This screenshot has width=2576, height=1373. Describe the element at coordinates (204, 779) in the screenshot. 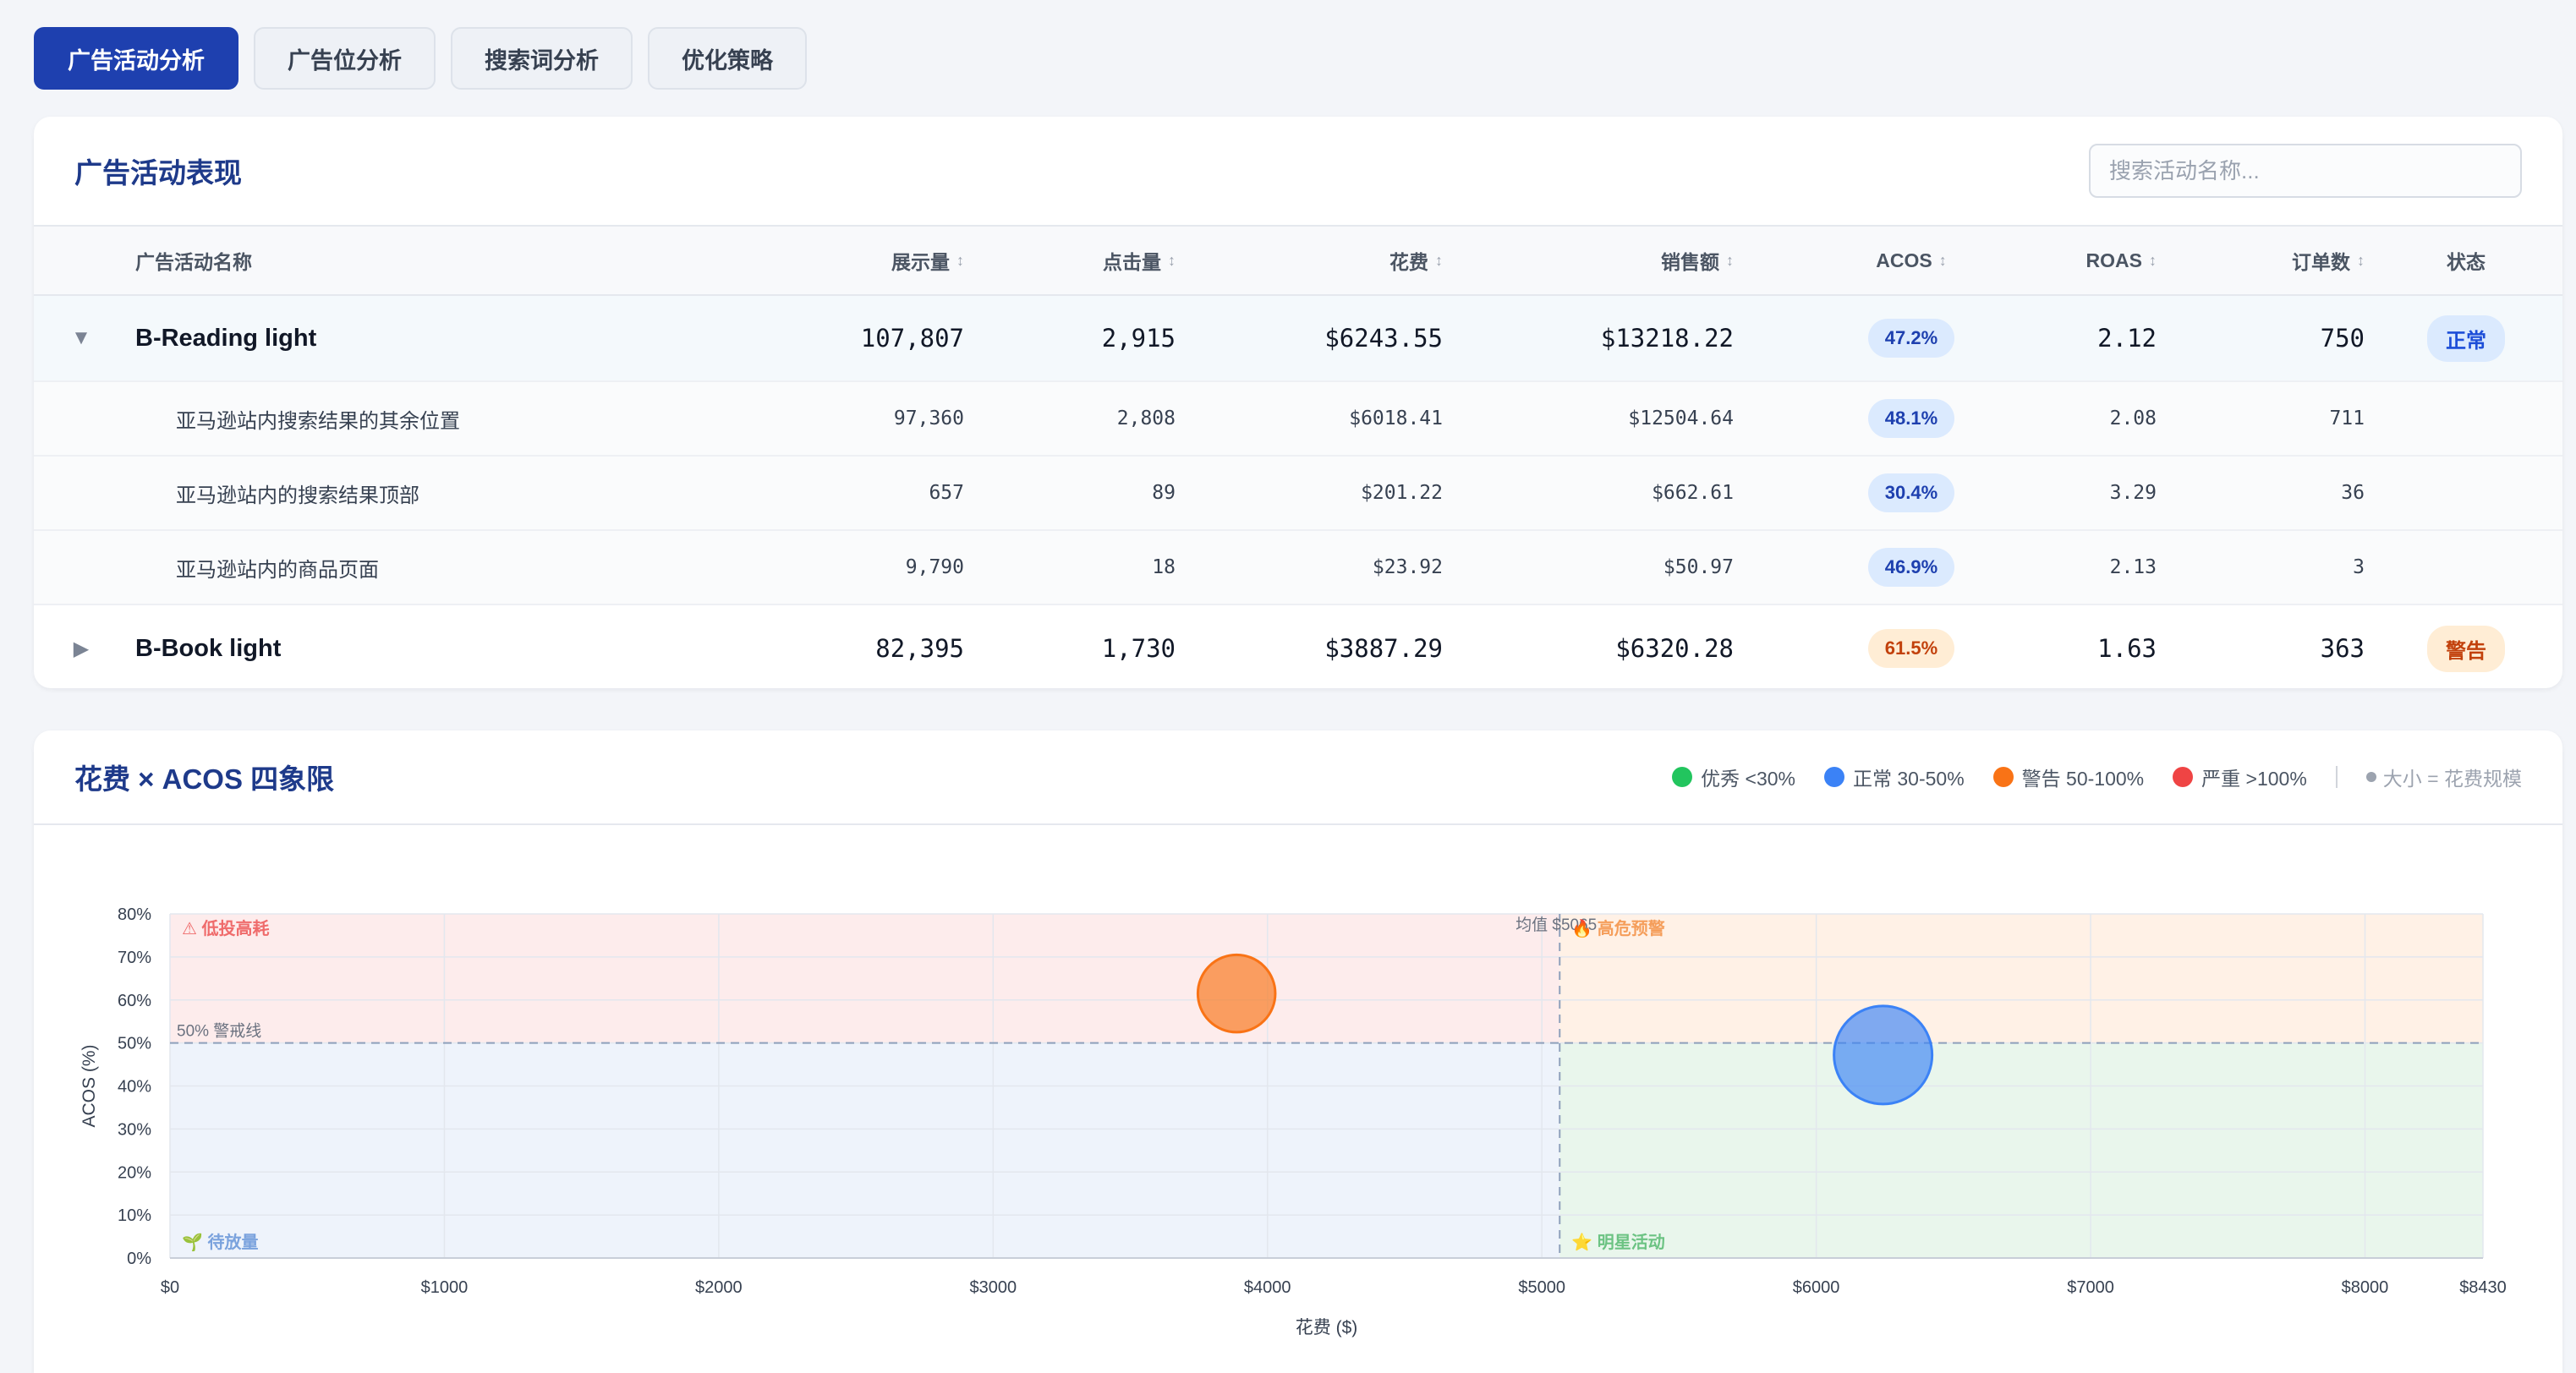

I see `quadrant-card-title: 花费 × ACOS 四象限` at that location.